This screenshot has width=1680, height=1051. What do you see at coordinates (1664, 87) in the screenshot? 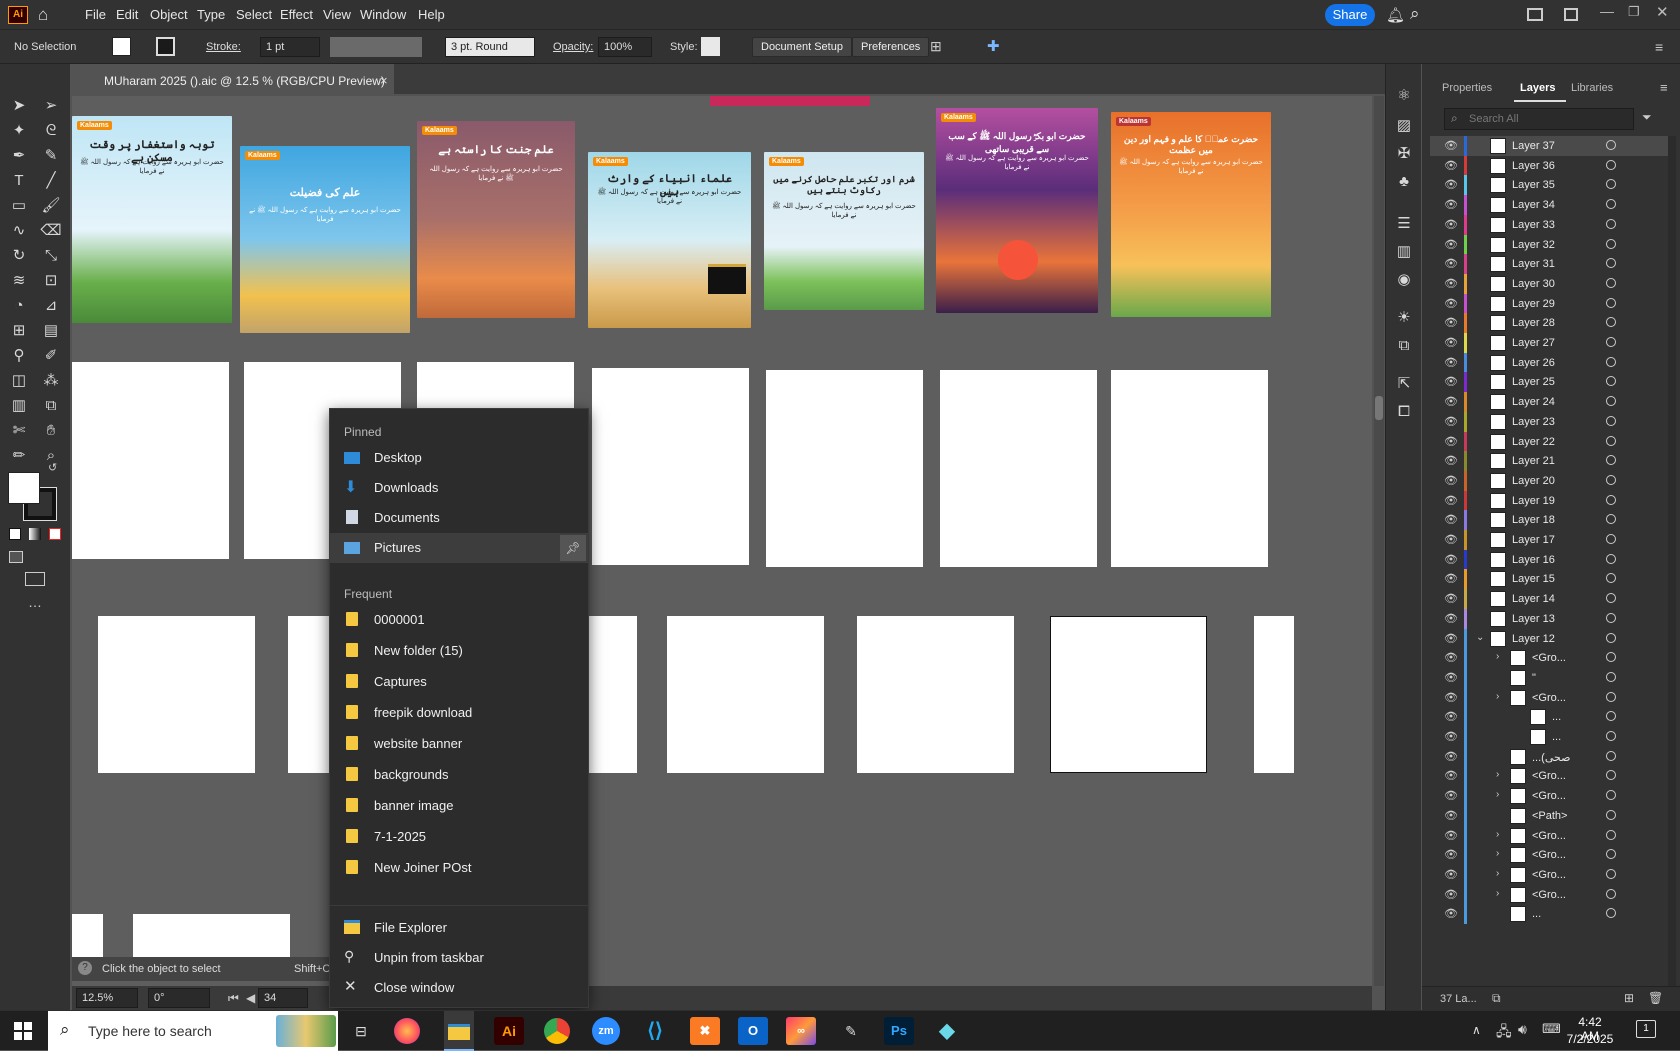
I see `panel-menu-icon: ≡` at bounding box center [1664, 87].